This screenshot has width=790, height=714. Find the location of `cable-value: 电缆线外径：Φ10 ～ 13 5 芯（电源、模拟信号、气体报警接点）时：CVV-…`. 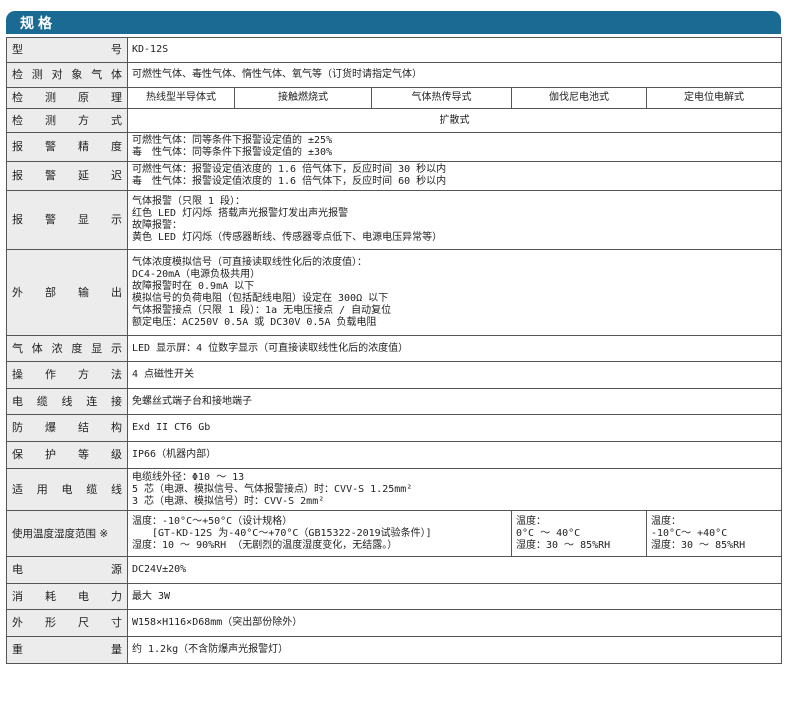

cable-value: 电缆线外径：Φ10 ～ 13 5 芯（电源、模拟信号、气体报警接点）时：CVV-… is located at coordinates (454, 489).